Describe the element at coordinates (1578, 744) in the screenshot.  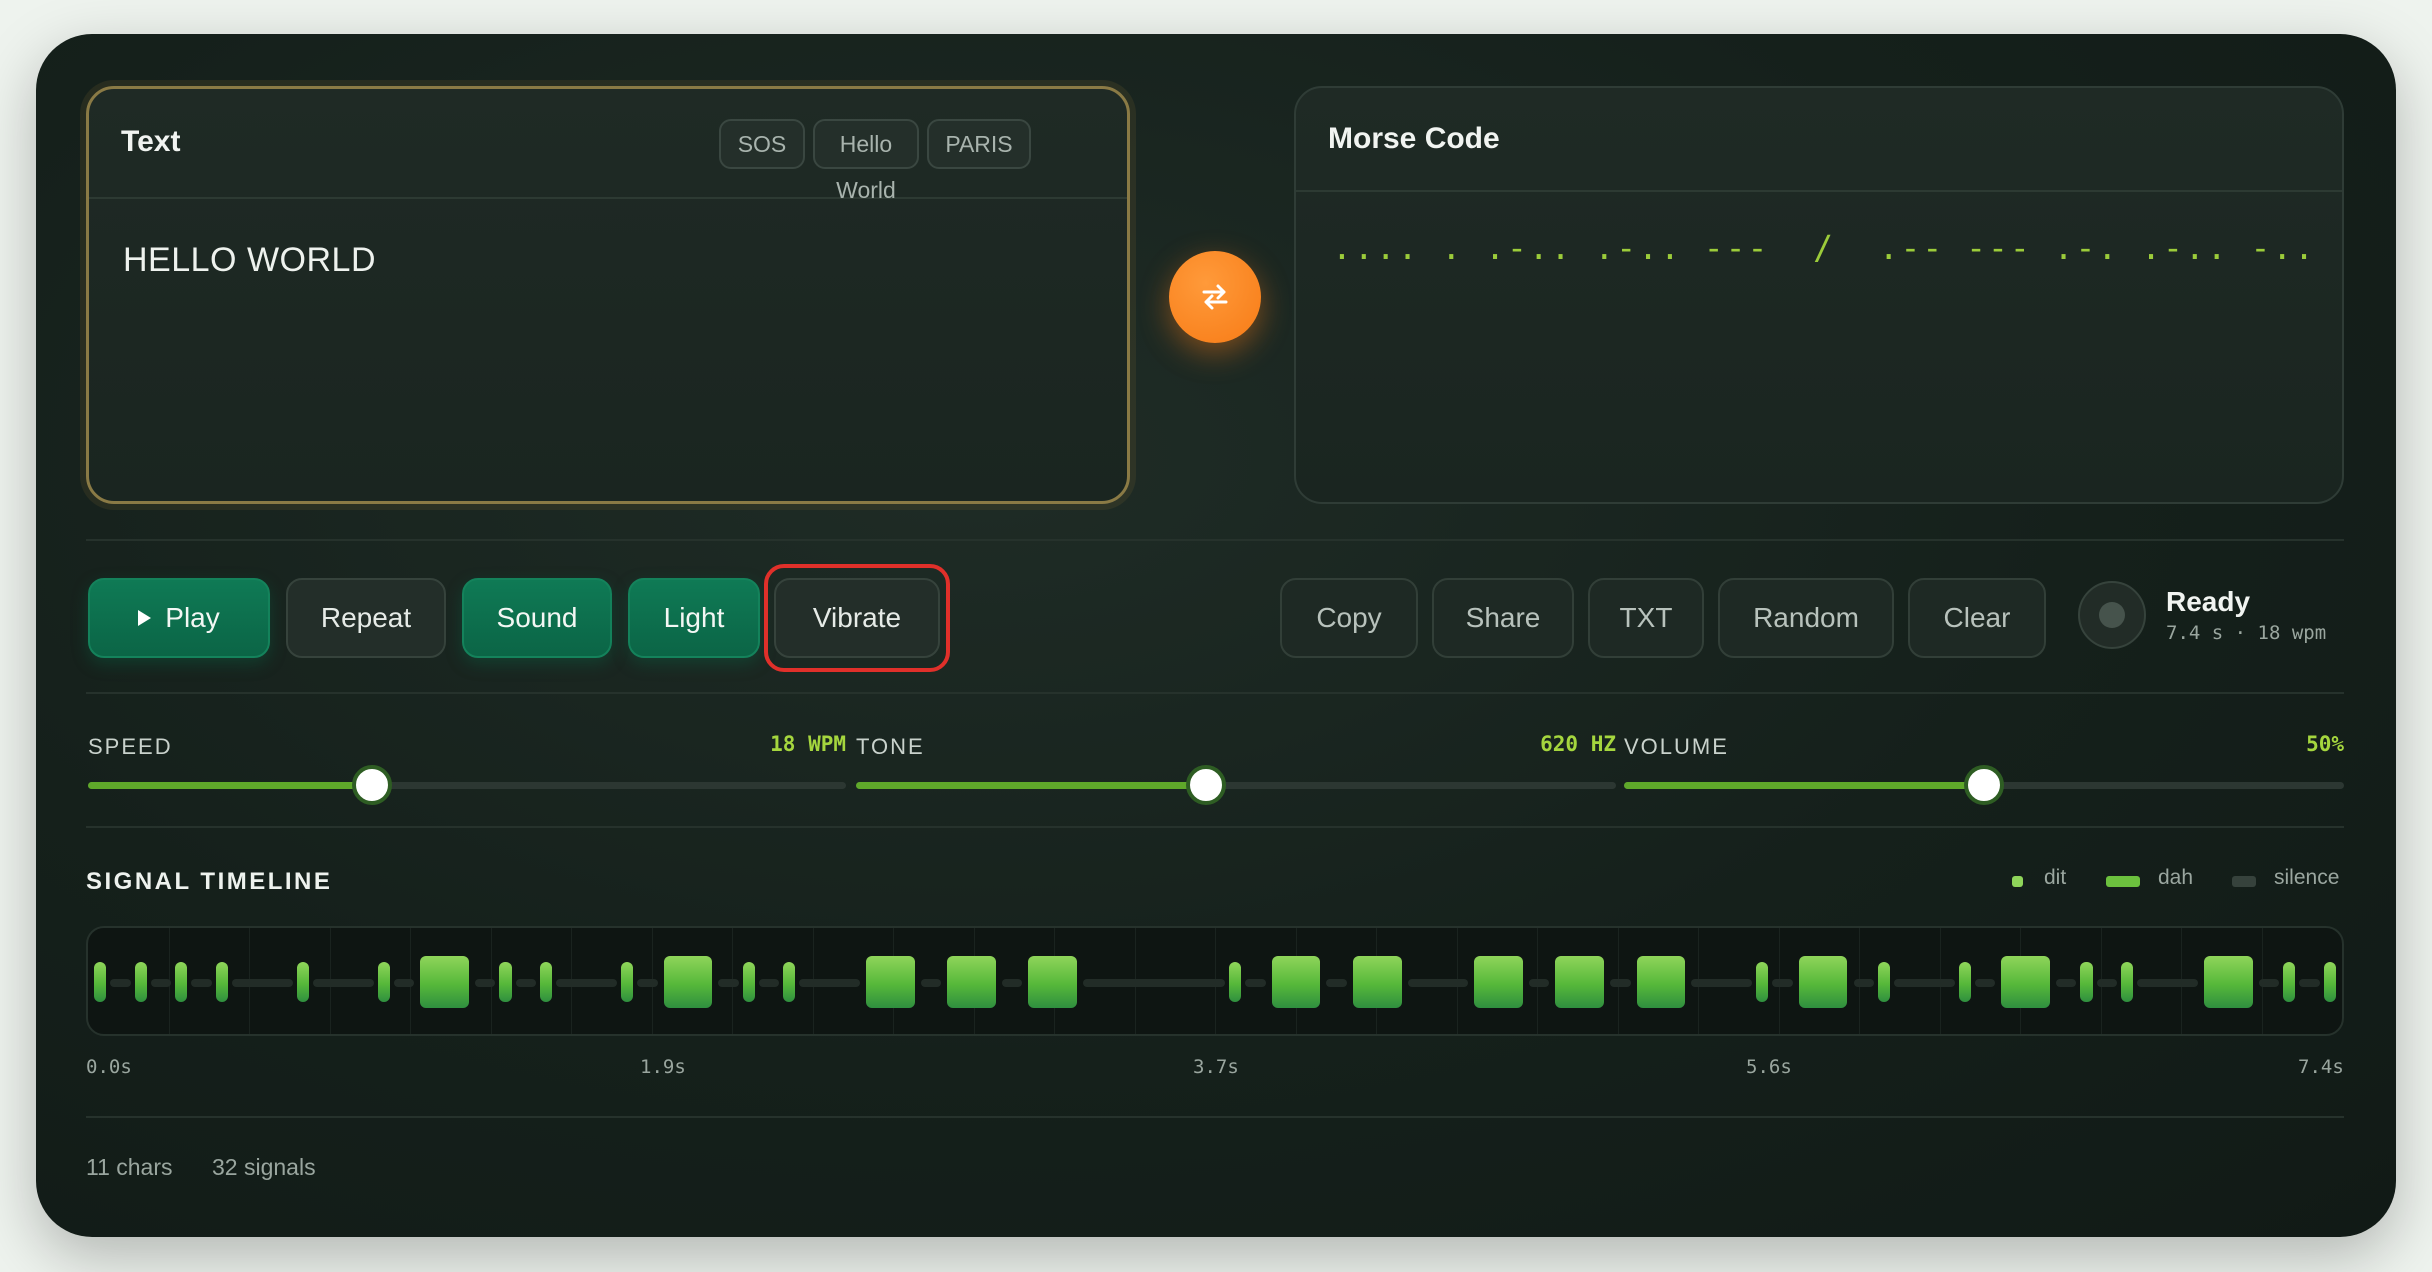
I see `tone-value: 620 HZ` at that location.